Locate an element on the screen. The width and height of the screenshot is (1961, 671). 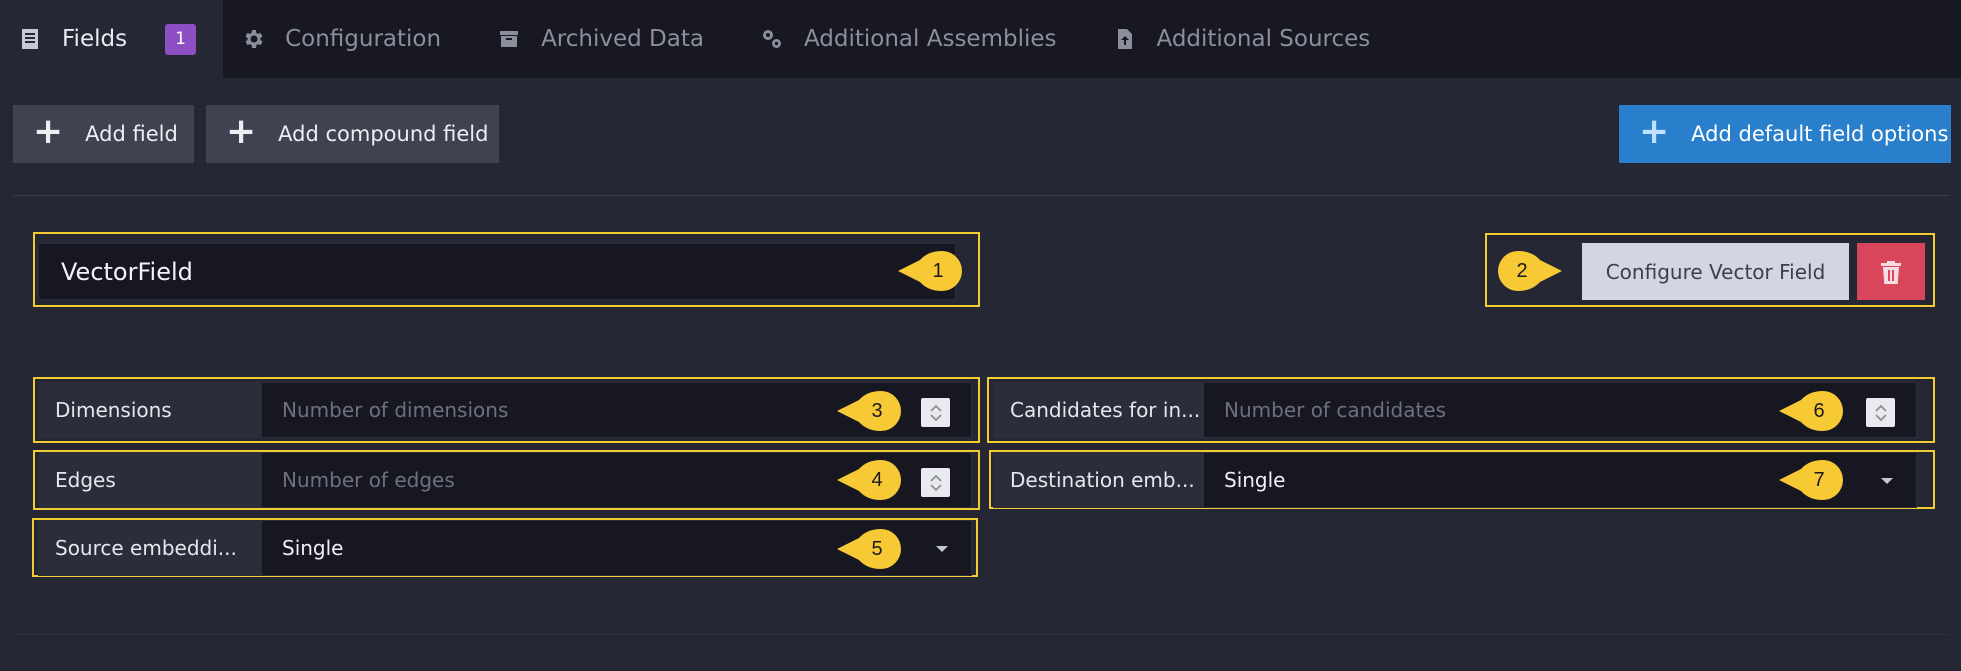
edges-label: Edges is located at coordinates (149, 480).